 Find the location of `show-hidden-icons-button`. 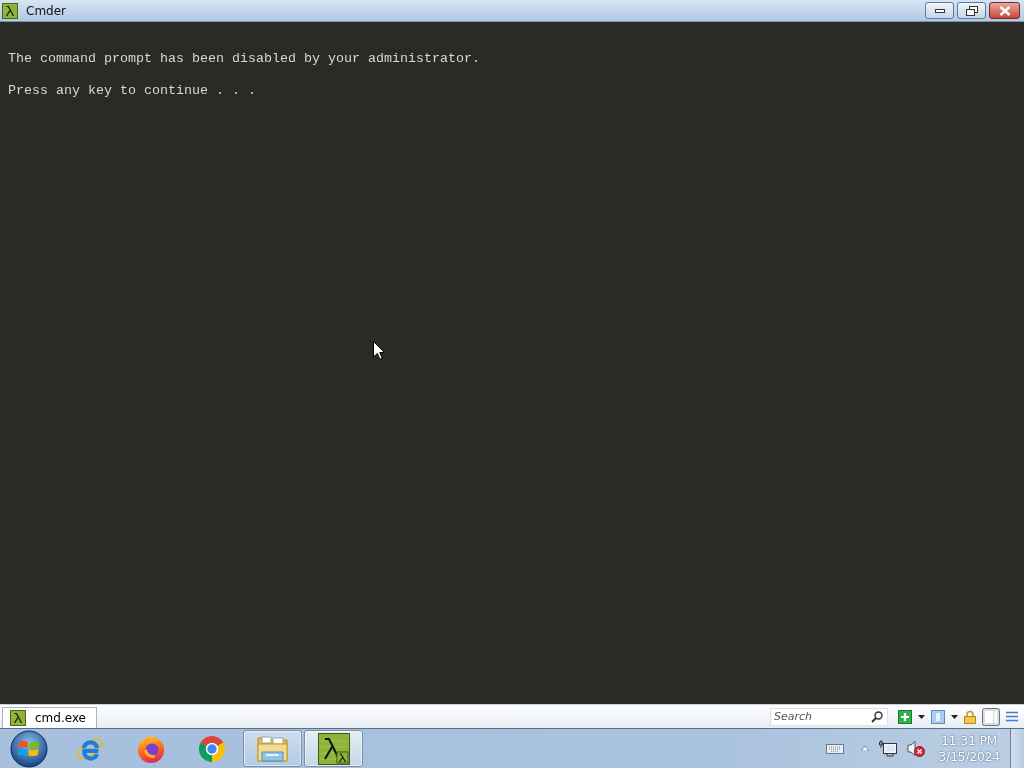

show-hidden-icons-button is located at coordinates (865, 748).